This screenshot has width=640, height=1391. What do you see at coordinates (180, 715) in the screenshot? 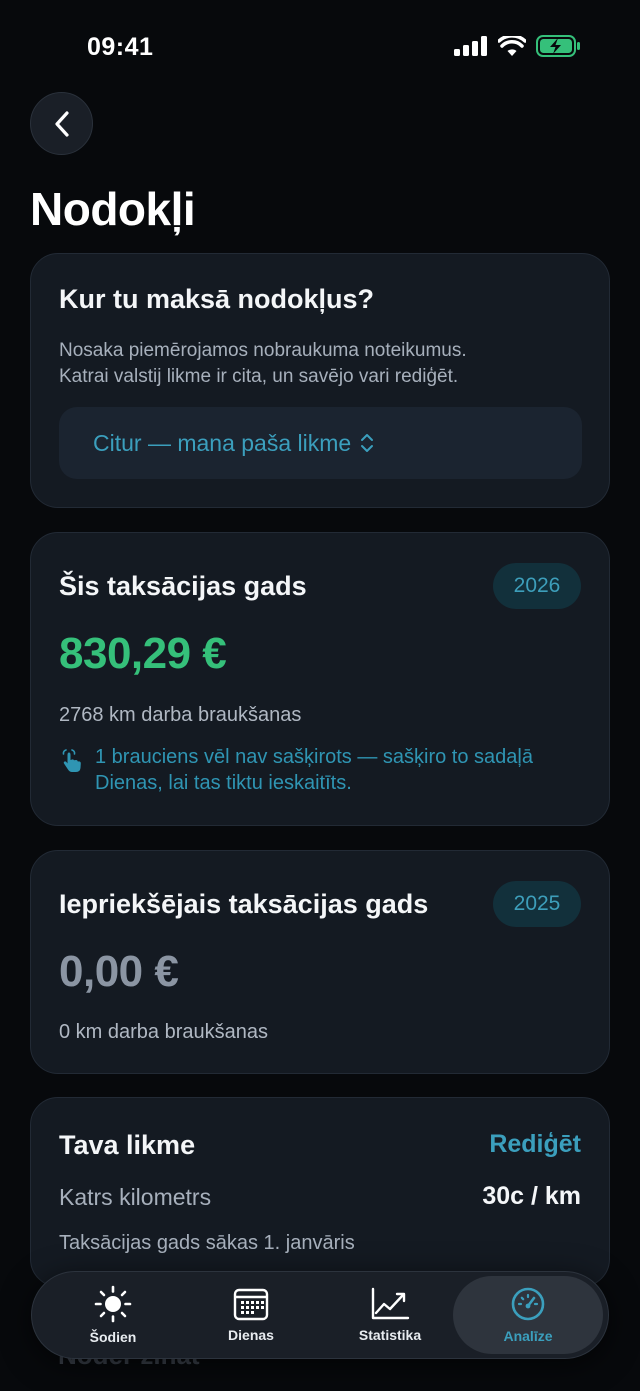
I see `current-year-km: 2768 km darba braukšanas` at bounding box center [180, 715].